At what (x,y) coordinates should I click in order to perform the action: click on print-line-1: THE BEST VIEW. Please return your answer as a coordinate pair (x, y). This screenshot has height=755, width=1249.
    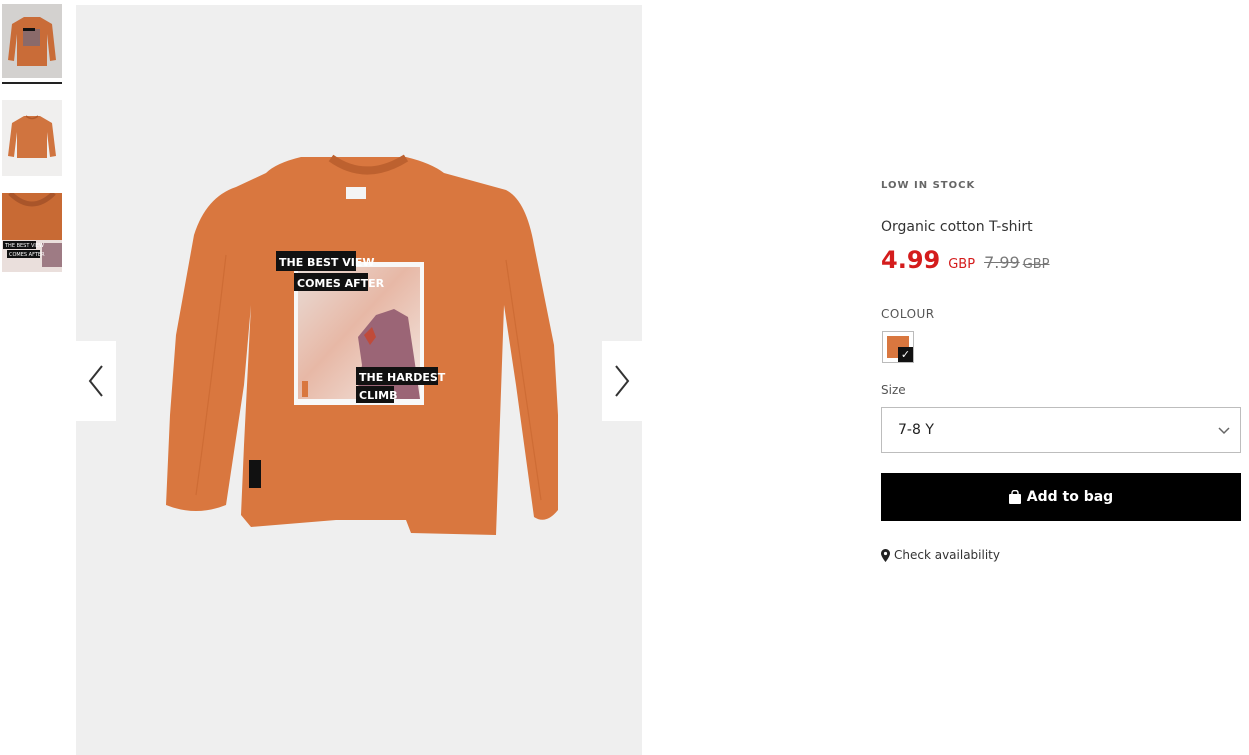
    Looking at the image, I should click on (326, 262).